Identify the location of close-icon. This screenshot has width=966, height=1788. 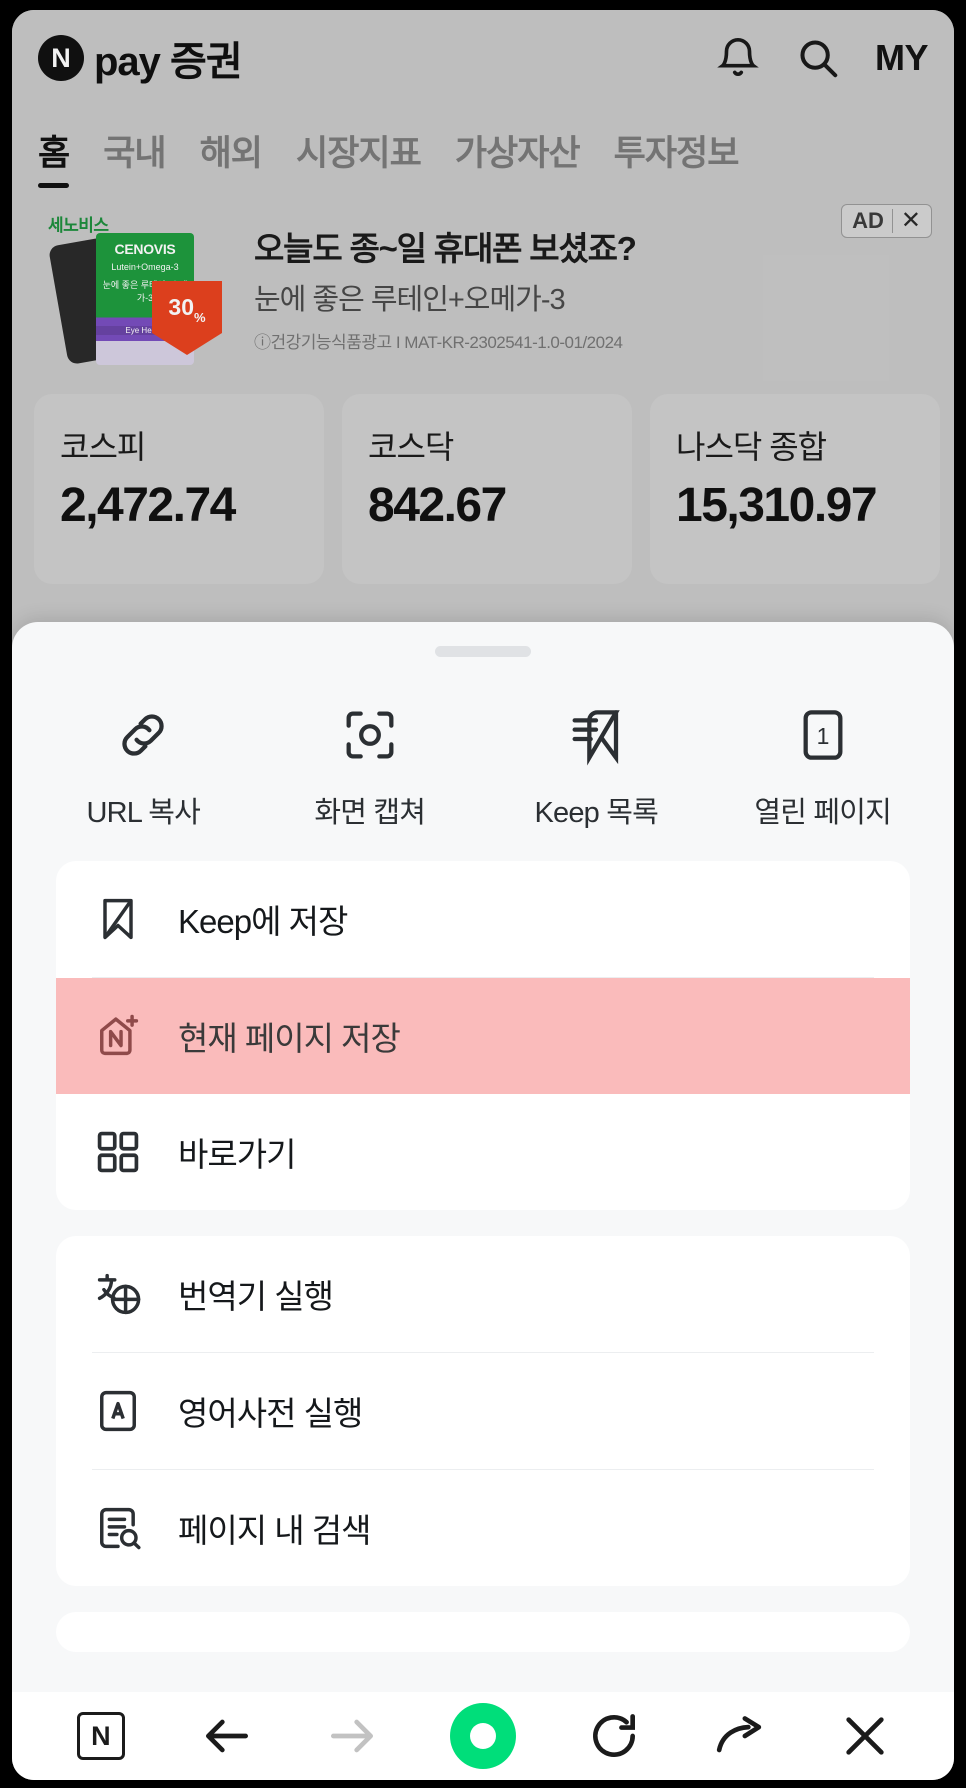
(865, 1736).